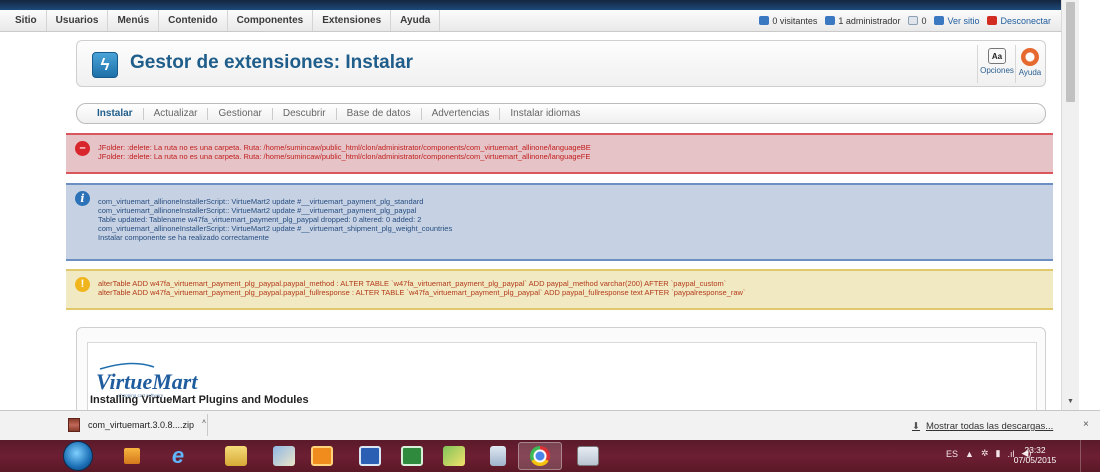  I want to click on mail-icon, so click(913, 20).